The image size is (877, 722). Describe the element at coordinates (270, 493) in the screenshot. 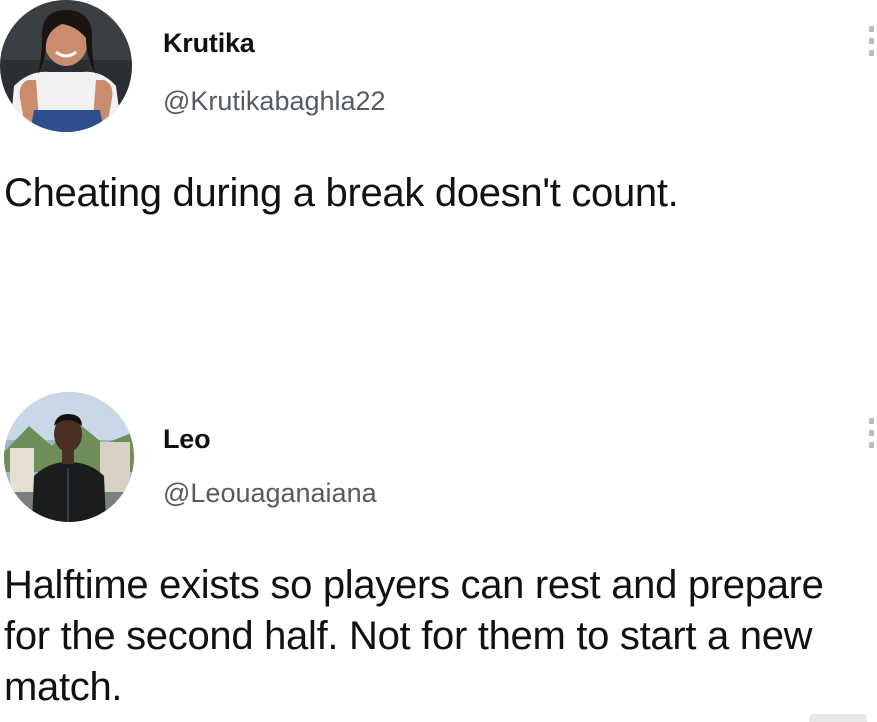

I see `user-handle: @Leouaganaiana` at that location.